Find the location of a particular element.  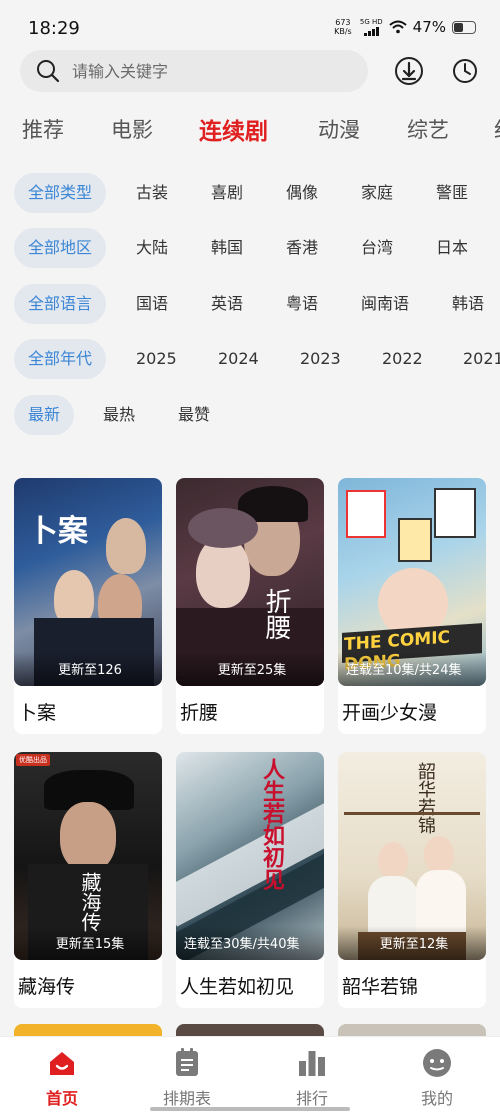

show-card: 折腰 更新至25集 折腰 is located at coordinates (250, 606).